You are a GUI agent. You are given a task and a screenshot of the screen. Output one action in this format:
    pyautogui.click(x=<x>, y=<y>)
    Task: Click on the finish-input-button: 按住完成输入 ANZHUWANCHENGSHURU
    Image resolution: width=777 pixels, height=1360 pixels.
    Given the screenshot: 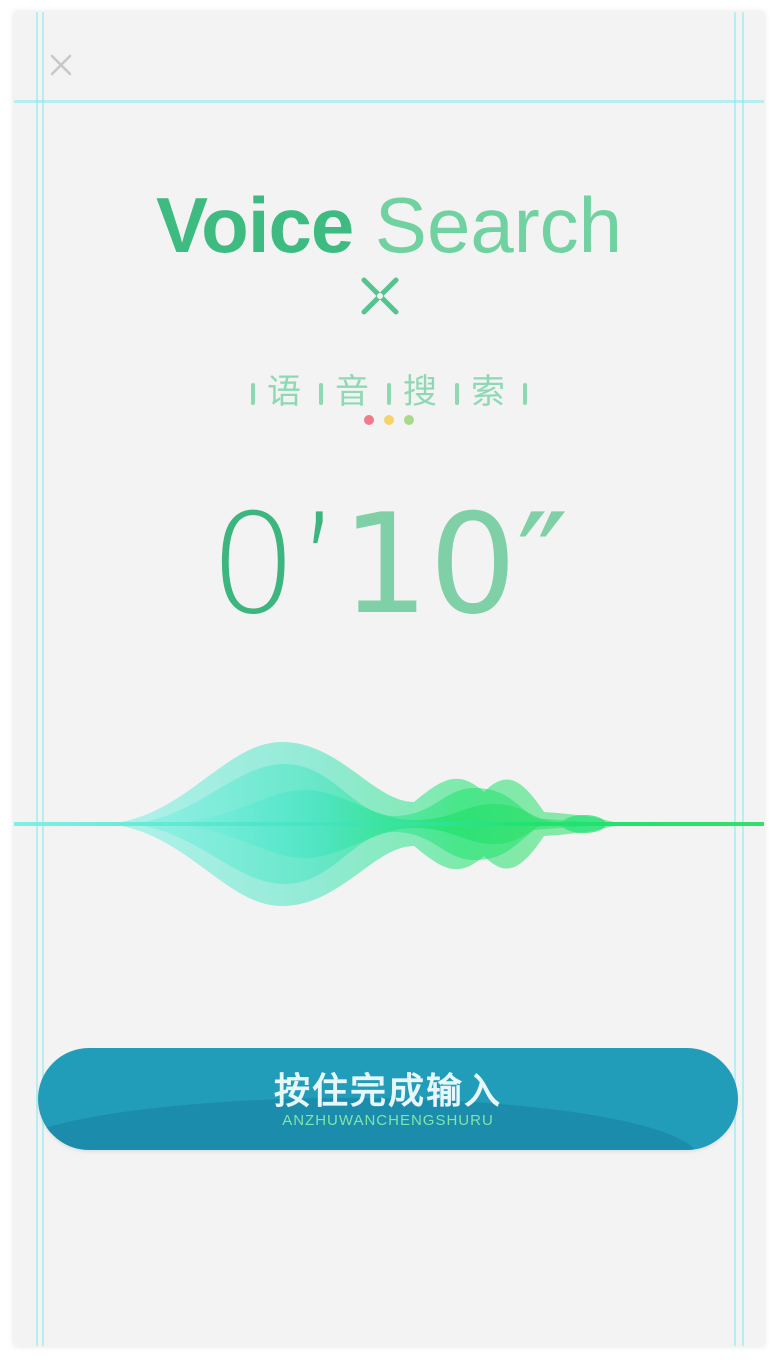 What is the action you would take?
    pyautogui.click(x=388, y=1099)
    